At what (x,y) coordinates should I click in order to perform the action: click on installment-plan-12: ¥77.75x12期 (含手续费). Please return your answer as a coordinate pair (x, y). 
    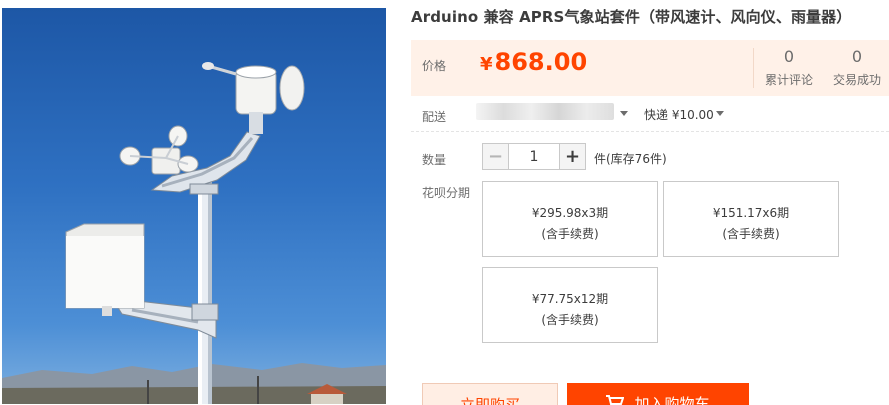
    Looking at the image, I should click on (570, 305).